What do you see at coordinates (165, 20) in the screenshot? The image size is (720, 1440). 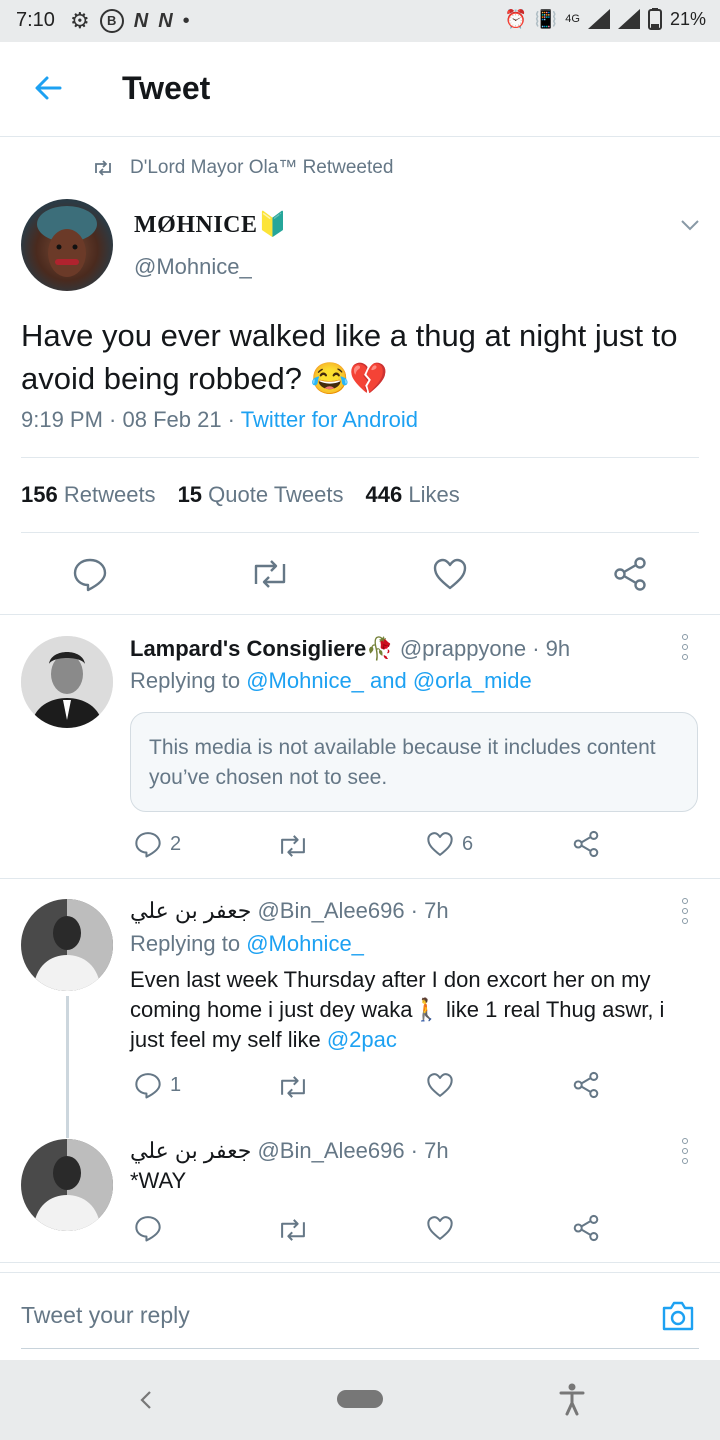 I see `n-app-icon-2: N` at bounding box center [165, 20].